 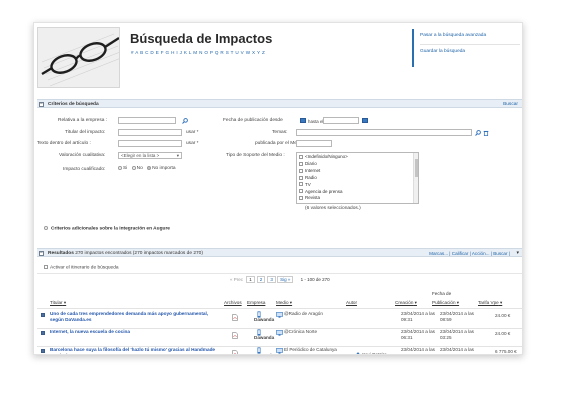 What do you see at coordinates (313, 170) in the screenshot?
I see `soporte-option-label: Internet` at bounding box center [313, 170].